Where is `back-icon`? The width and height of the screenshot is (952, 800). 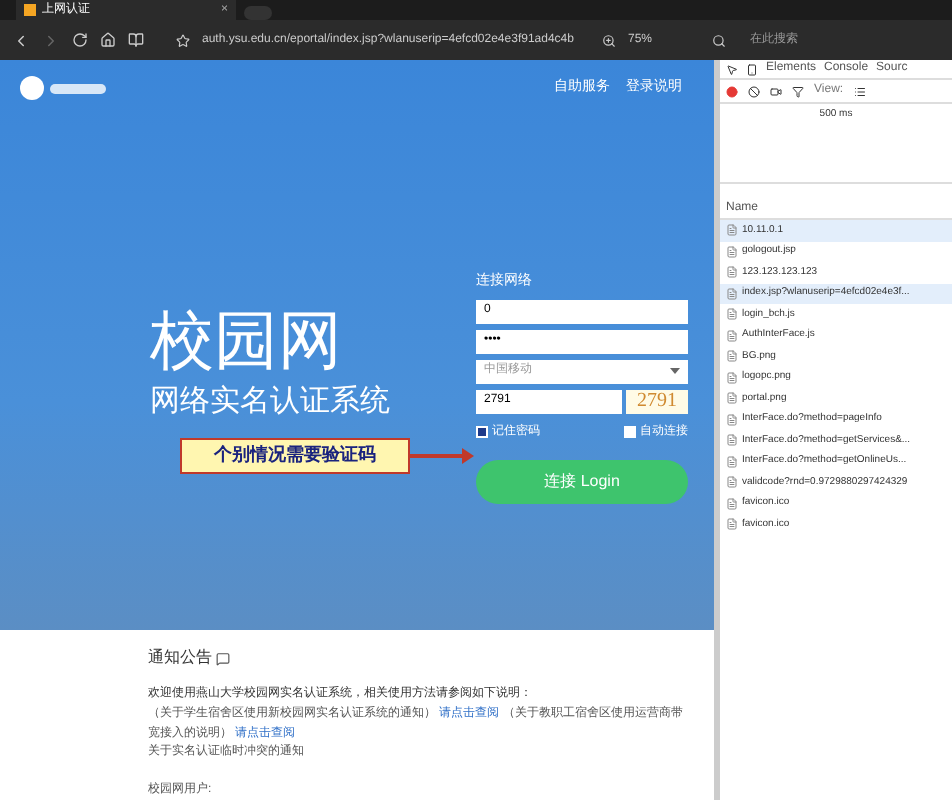 back-icon is located at coordinates (21, 40).